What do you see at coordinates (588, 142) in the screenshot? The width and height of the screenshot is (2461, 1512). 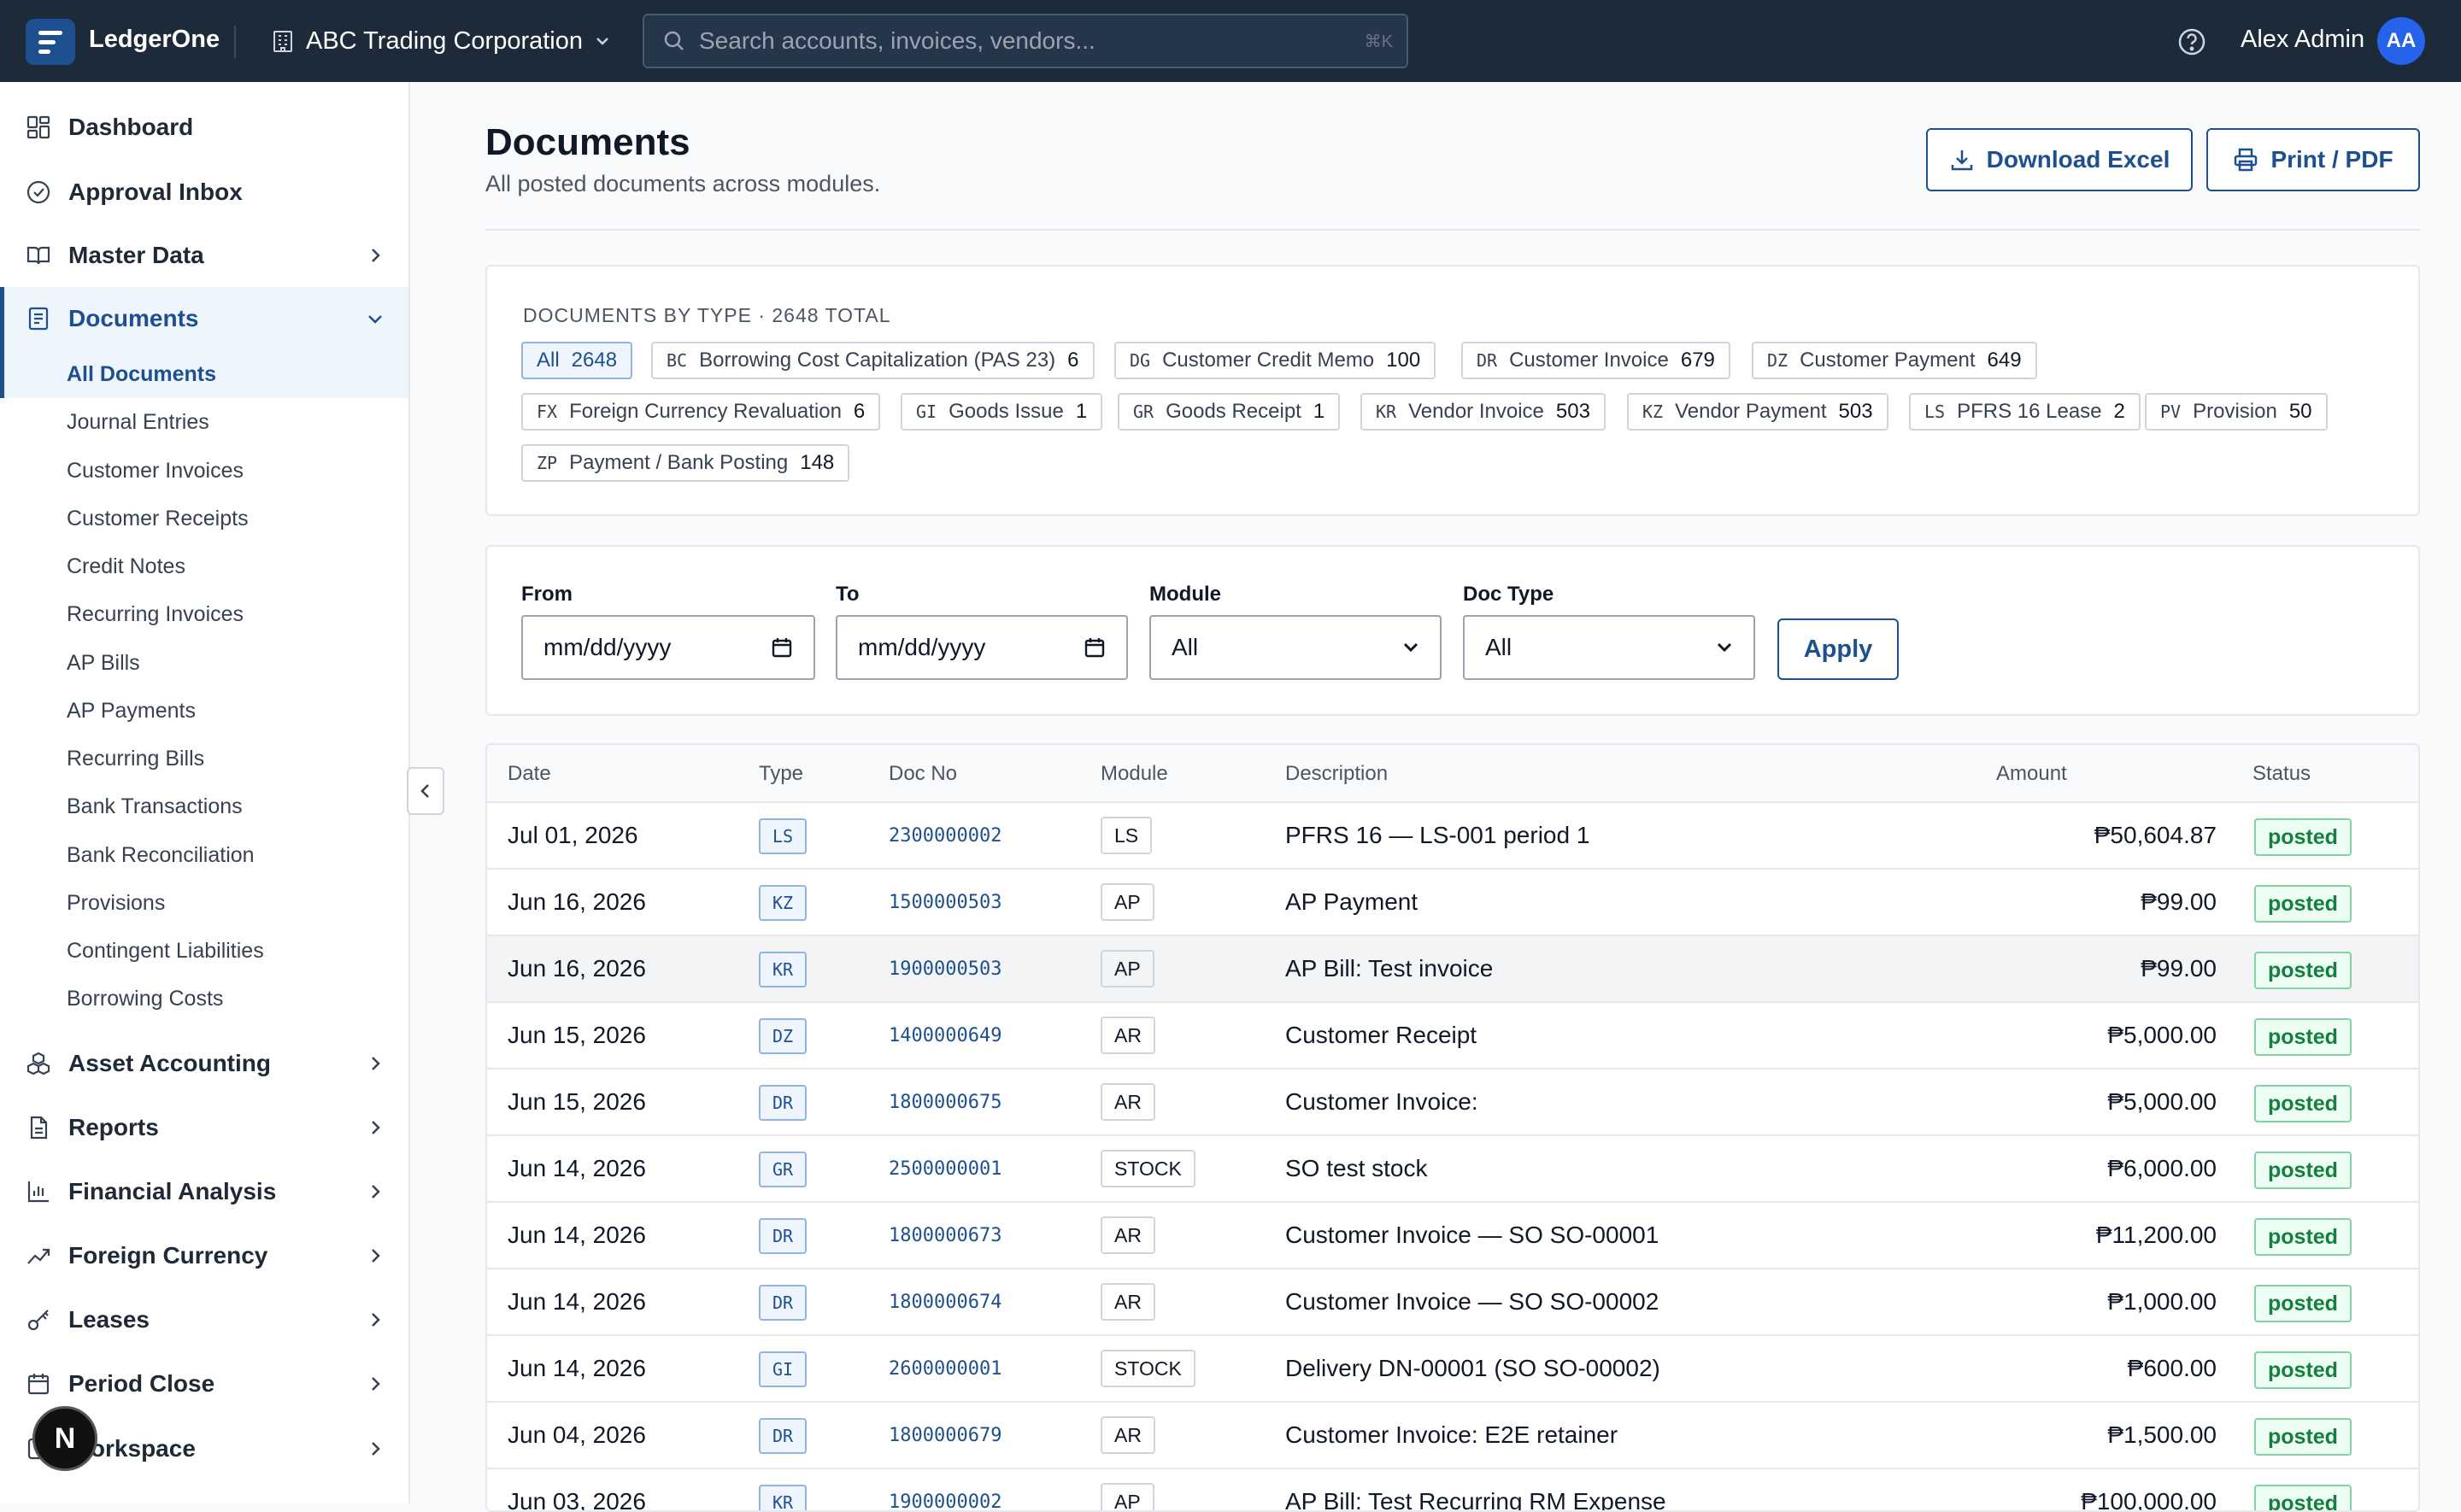 I see `page-title: Documents` at bounding box center [588, 142].